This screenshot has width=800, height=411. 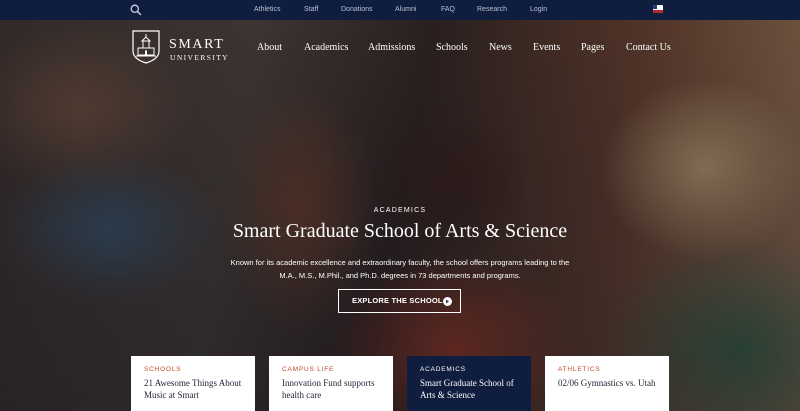 I want to click on search-icon, so click(x=136, y=10).